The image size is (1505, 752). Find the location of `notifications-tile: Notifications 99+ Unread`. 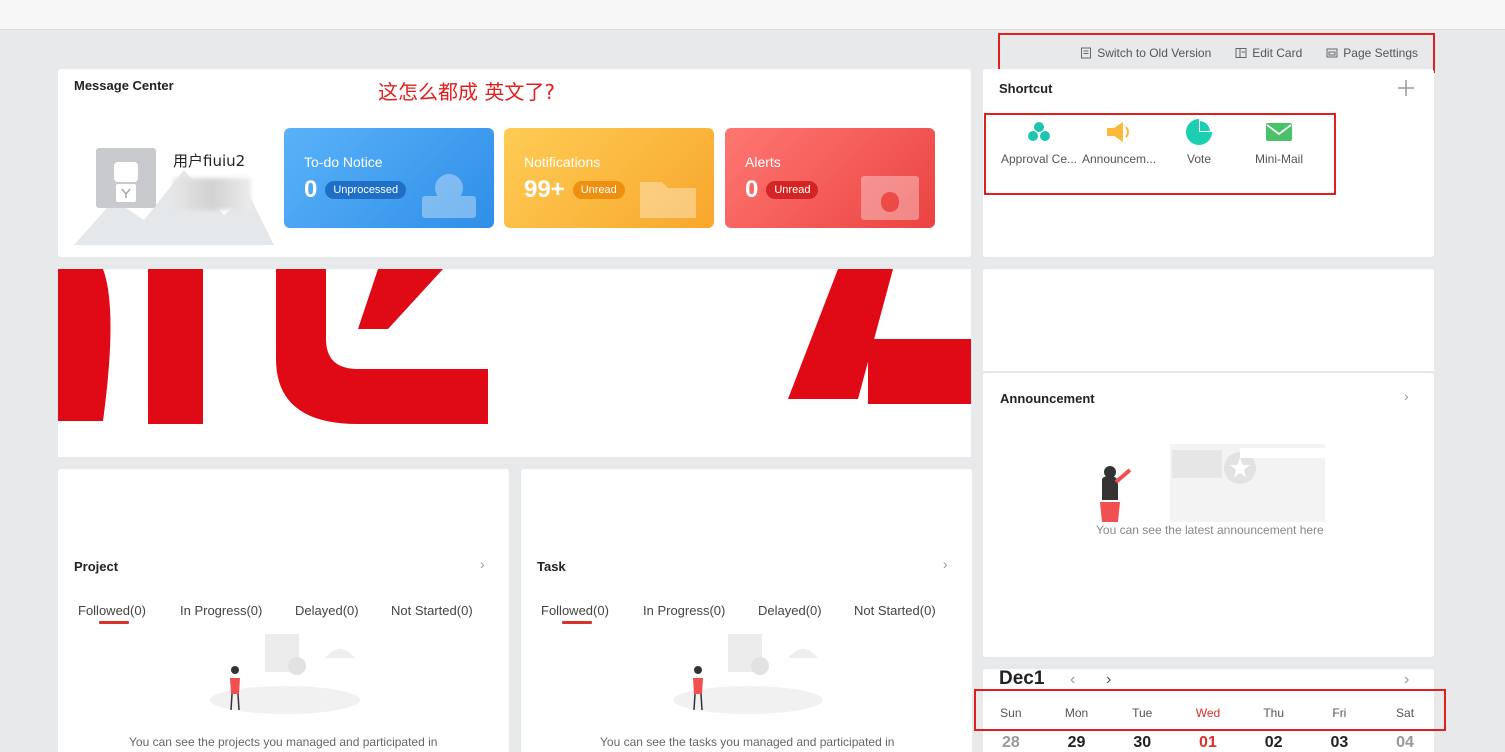

notifications-tile: Notifications 99+ Unread is located at coordinates (609, 178).